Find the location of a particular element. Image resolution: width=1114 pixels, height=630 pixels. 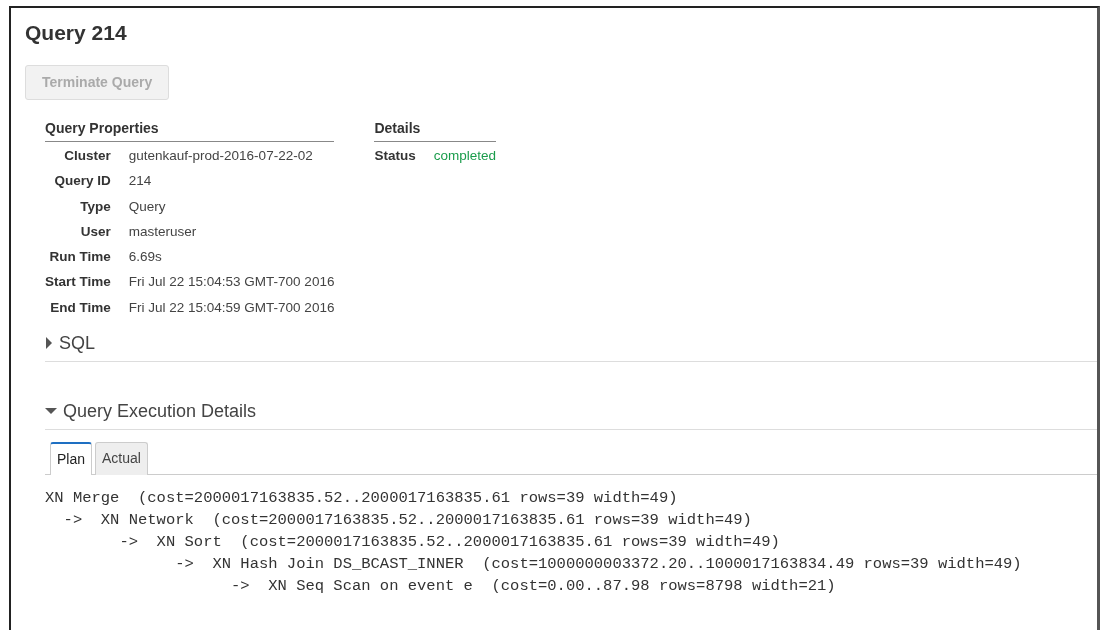

property-label: Run Time is located at coordinates (79, 257).